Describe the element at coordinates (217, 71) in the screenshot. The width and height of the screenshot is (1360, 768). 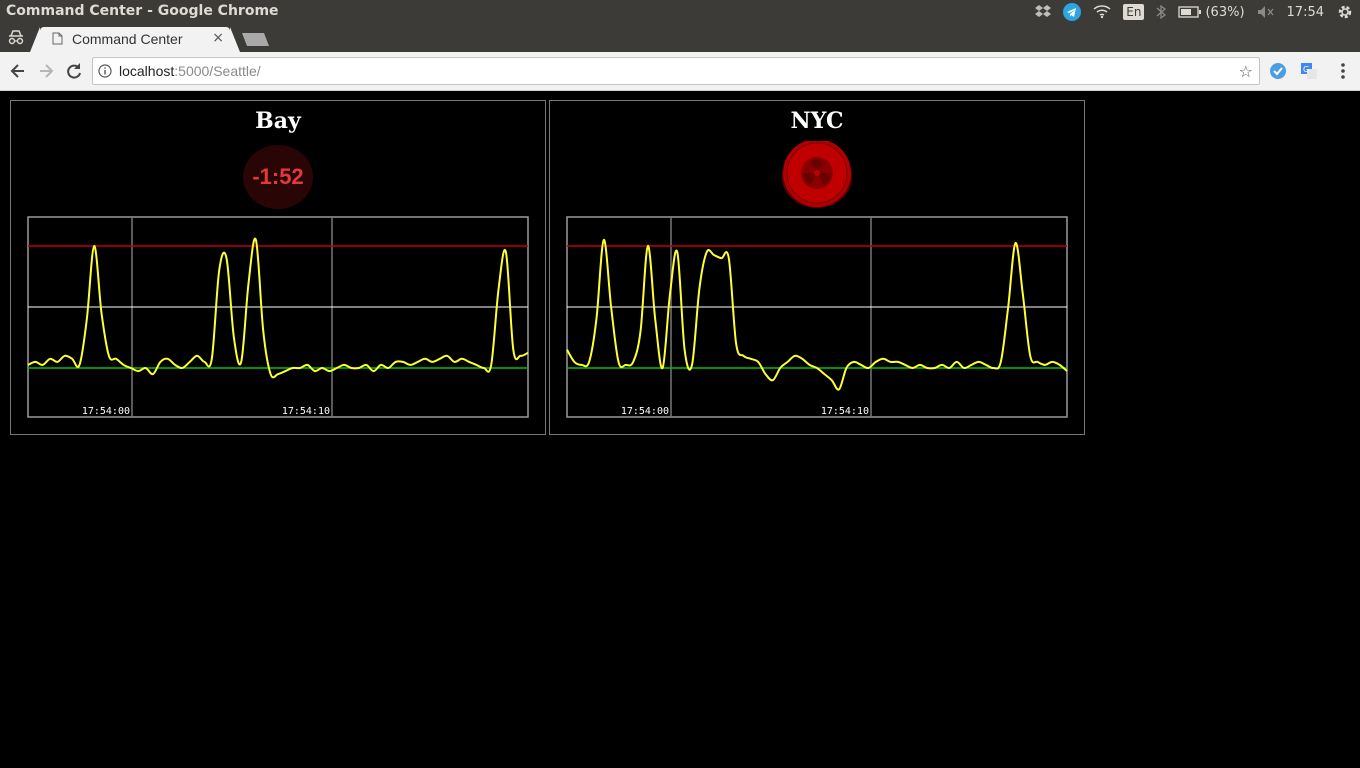
I see `url-path: :5000/Seattle/` at that location.